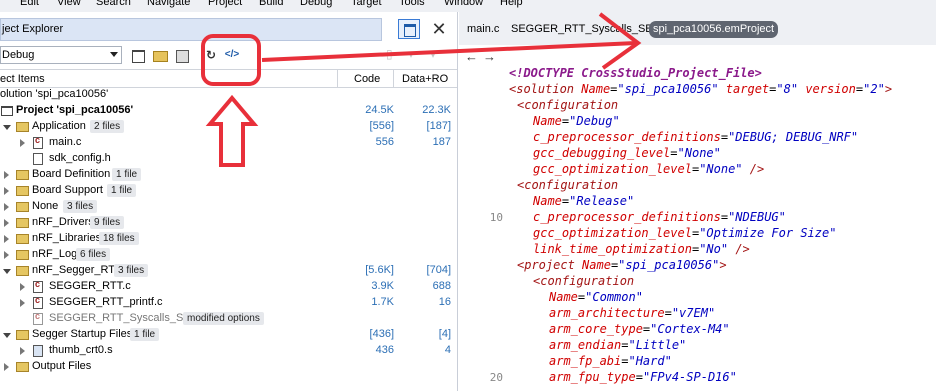 The height and width of the screenshot is (391, 936). What do you see at coordinates (228, 207) in the screenshot?
I see `tree-row-folder: None 3 files` at bounding box center [228, 207].